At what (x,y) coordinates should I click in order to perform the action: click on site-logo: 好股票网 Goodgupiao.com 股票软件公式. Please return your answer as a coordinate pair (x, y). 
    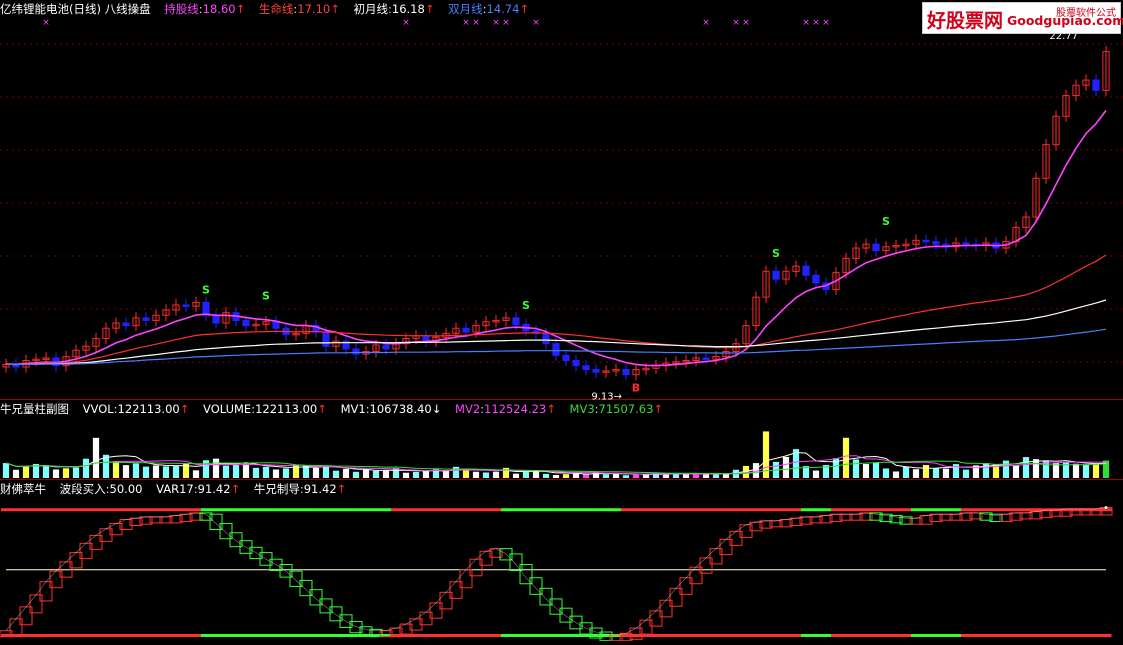
    Looking at the image, I should click on (1022, 18).